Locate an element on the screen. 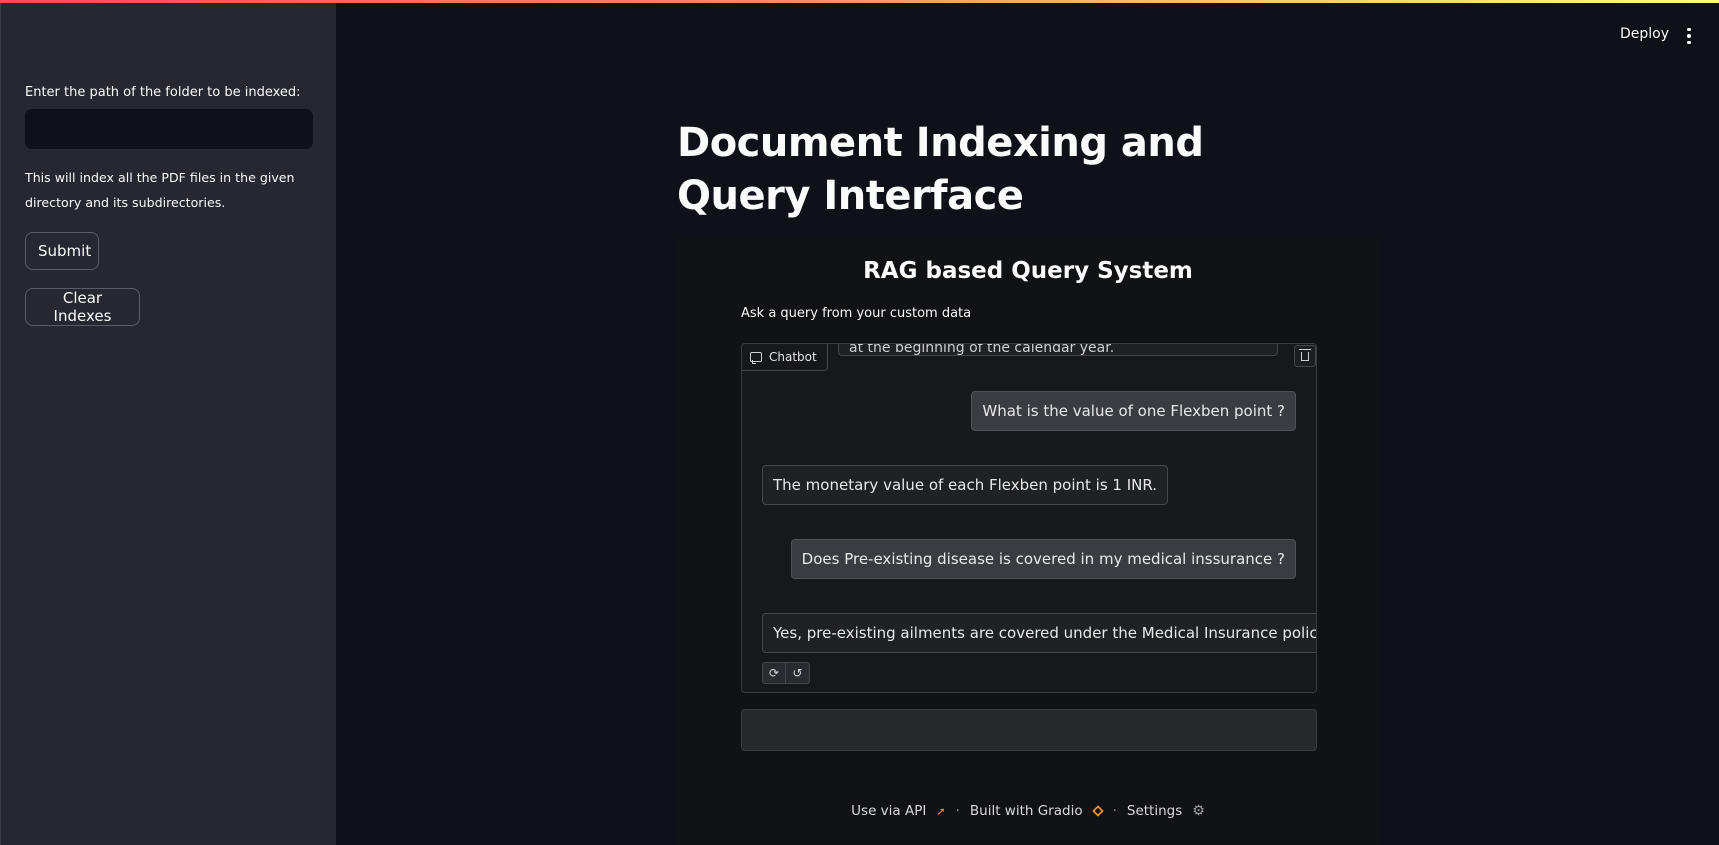 The width and height of the screenshot is (1719, 845). built-with-gradio-link: Built with Gradio is located at coordinates (1026, 811).